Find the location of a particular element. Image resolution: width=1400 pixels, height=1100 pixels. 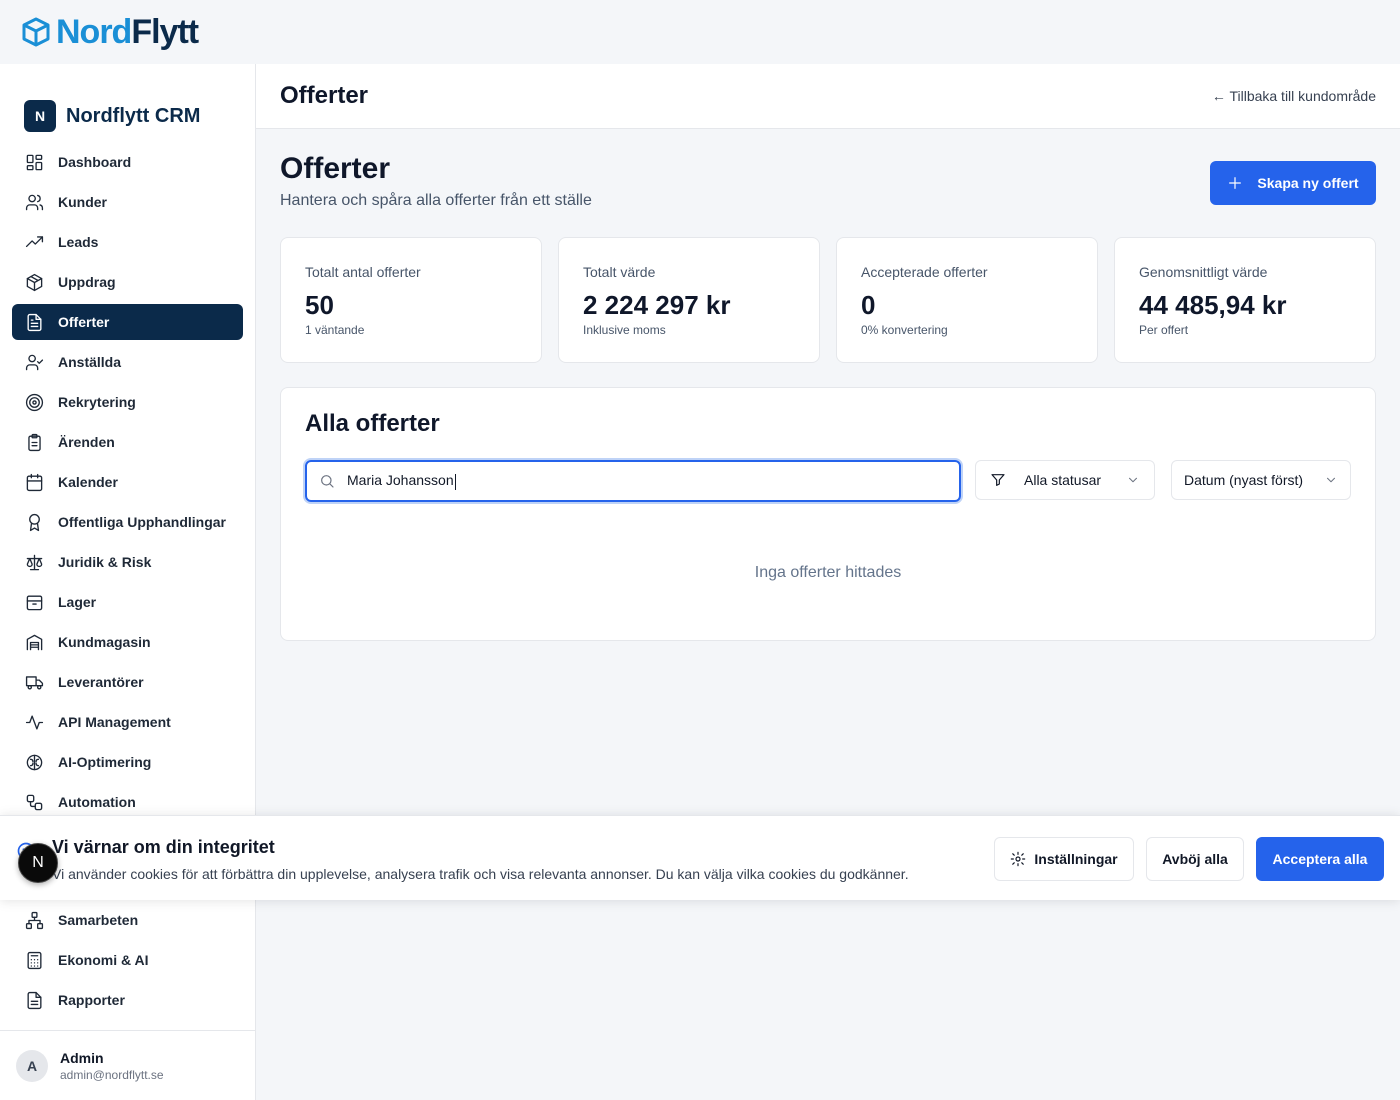

panel-title: Alla offerter is located at coordinates (372, 423).